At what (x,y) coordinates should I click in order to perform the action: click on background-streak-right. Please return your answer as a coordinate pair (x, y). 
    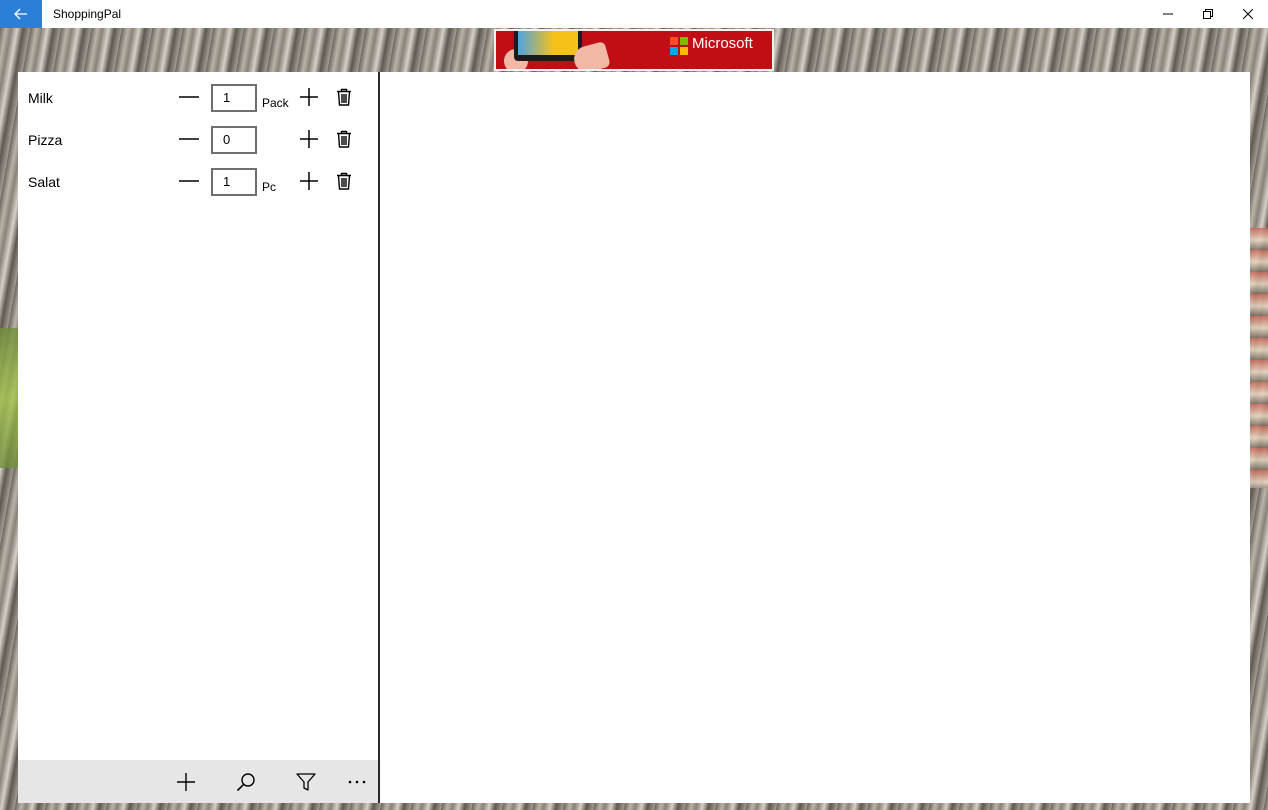
    Looking at the image, I should click on (1259, 358).